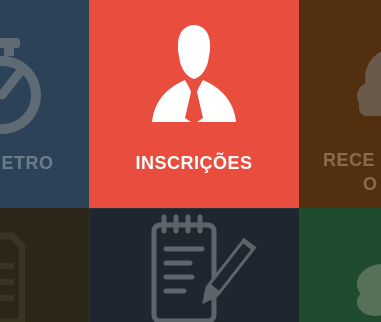  What do you see at coordinates (27, 163) in the screenshot?
I see `tile-label: NETRO` at bounding box center [27, 163].